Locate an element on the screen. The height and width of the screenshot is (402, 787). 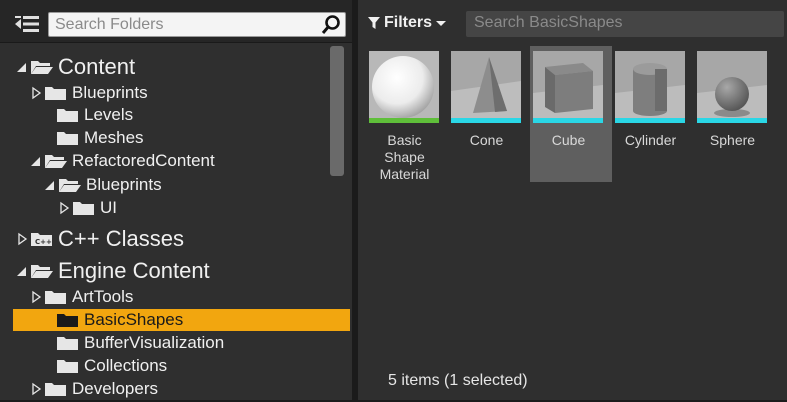
folder-tree-item: Engine Content is located at coordinates (113, 270).